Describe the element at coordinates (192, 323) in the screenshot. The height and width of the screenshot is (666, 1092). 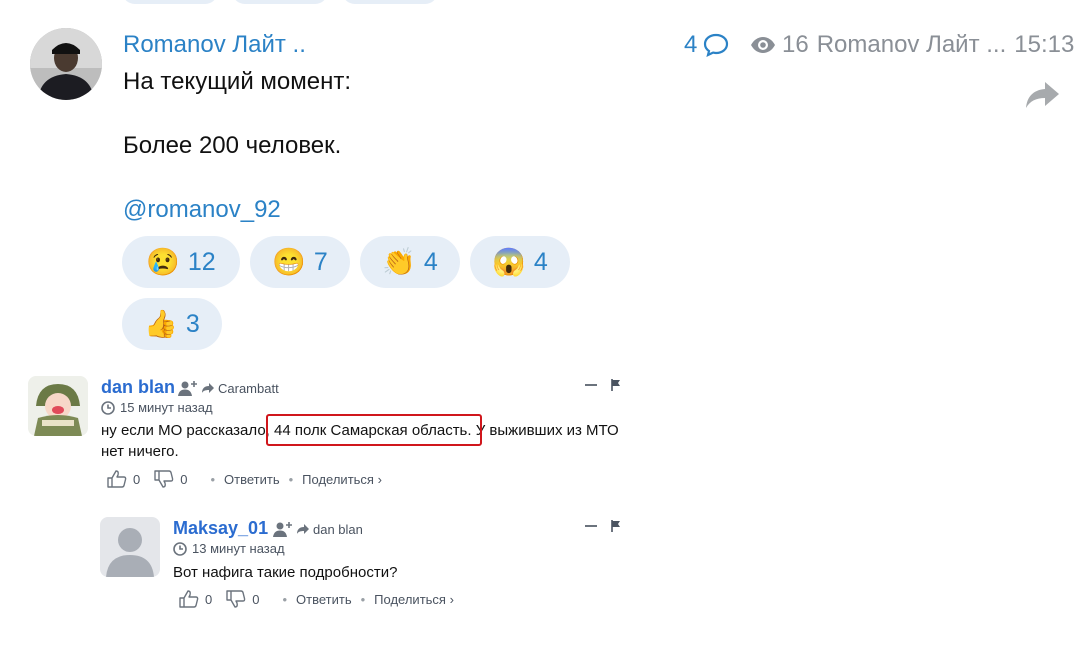
I see `reaction-count: 3` at that location.